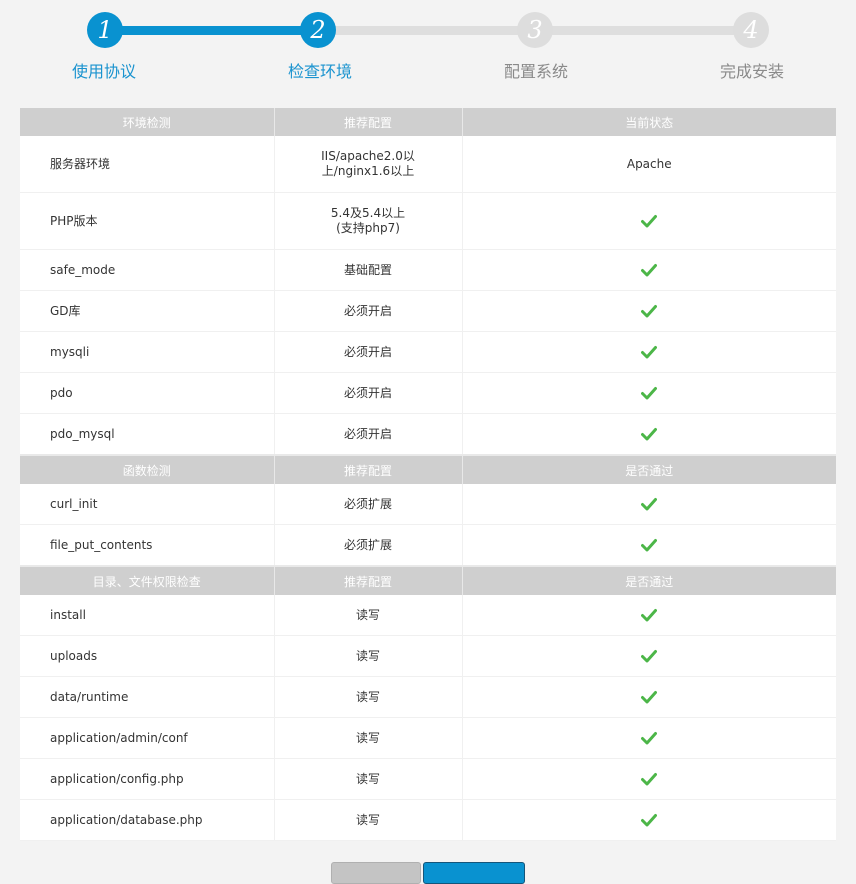 The image size is (856, 884). What do you see at coordinates (428, 50) in the screenshot?
I see `install-stepper: 1 2 3 4 使用协议 检查环境 配置系统 完成安装` at bounding box center [428, 50].